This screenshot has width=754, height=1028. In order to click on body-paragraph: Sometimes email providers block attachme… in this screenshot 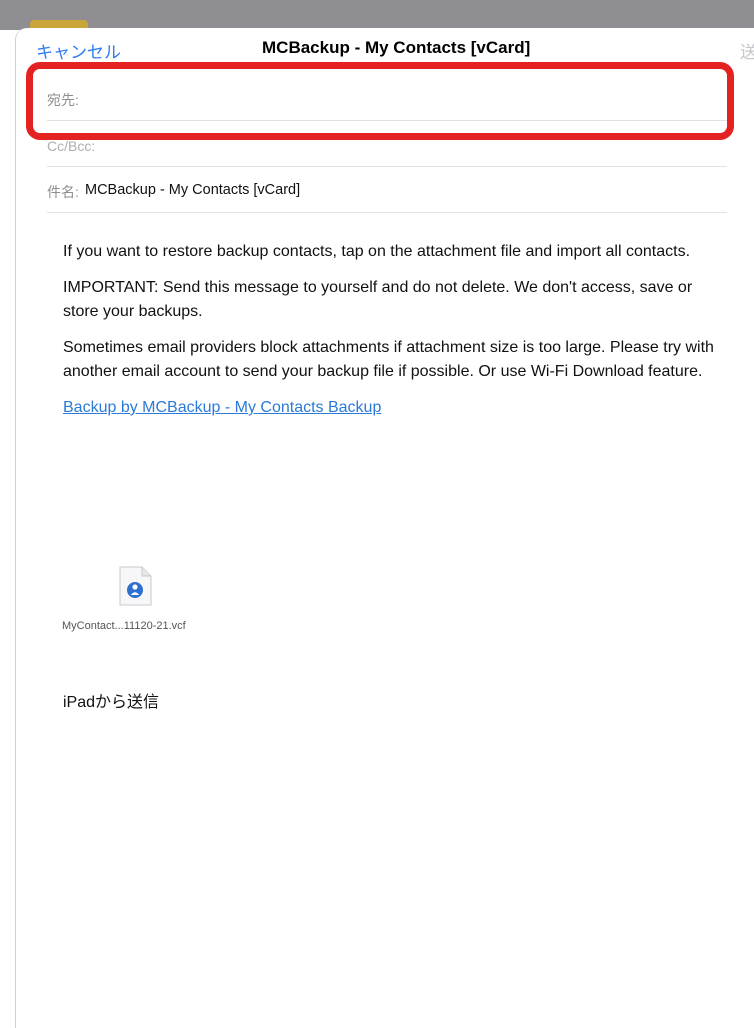, I will do `click(388, 359)`.